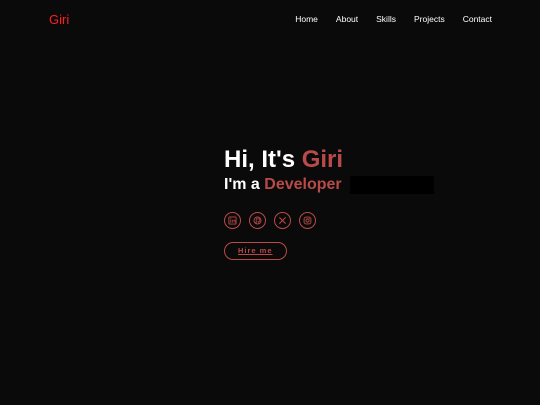  What do you see at coordinates (255, 251) in the screenshot?
I see `hire-me-button: Hire me` at bounding box center [255, 251].